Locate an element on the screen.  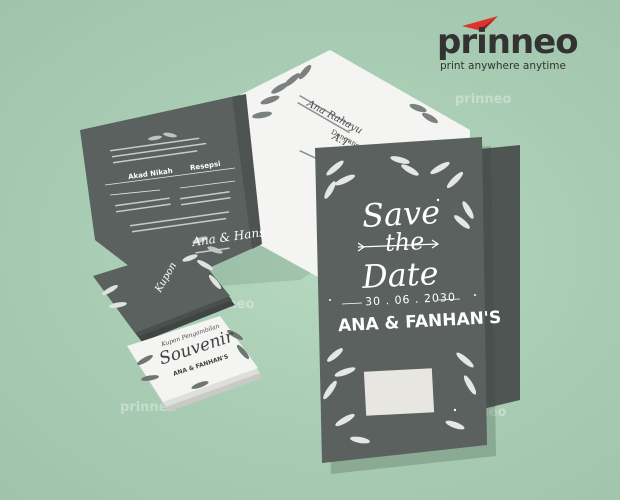
business-card-stacks is located at coordinates (177, 329).